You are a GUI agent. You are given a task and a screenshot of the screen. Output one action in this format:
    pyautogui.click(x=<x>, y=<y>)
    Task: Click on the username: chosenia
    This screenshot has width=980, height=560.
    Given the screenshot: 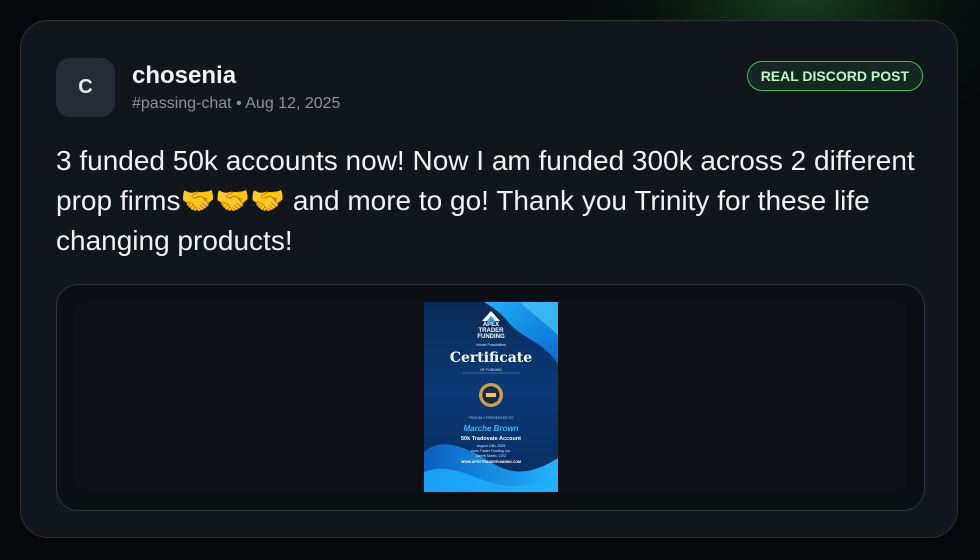 What is the action you would take?
    pyautogui.click(x=184, y=76)
    